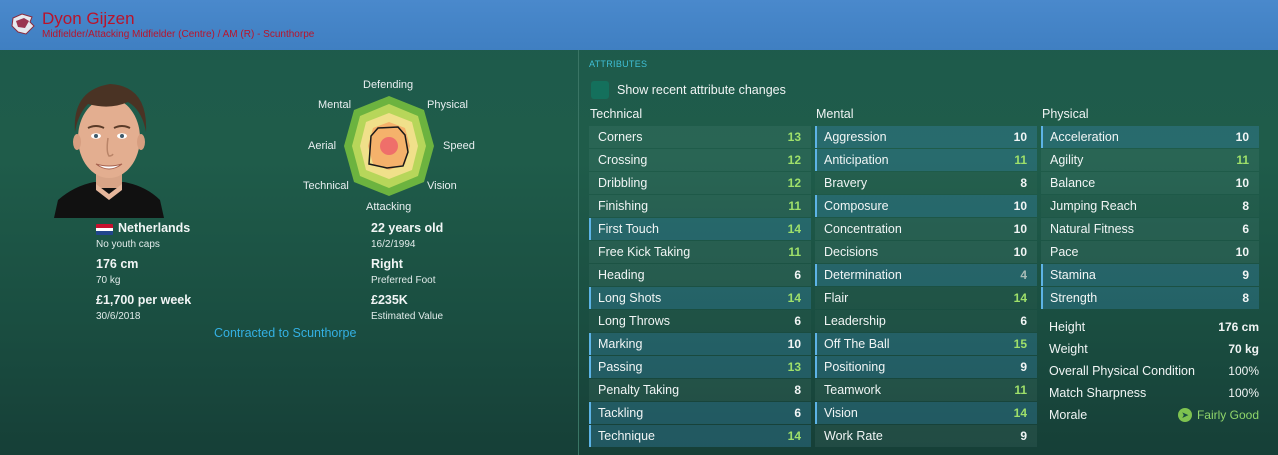 The width and height of the screenshot is (1278, 455). I want to click on attribute-row: Pace 10, so click(1150, 252).